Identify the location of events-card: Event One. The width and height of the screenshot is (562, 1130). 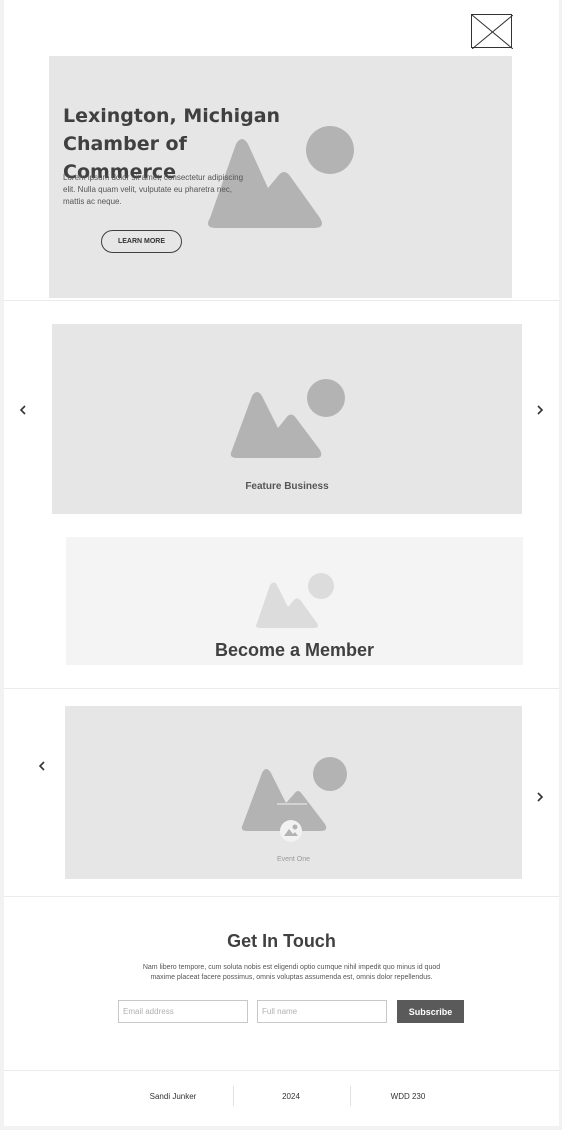
(293, 792).